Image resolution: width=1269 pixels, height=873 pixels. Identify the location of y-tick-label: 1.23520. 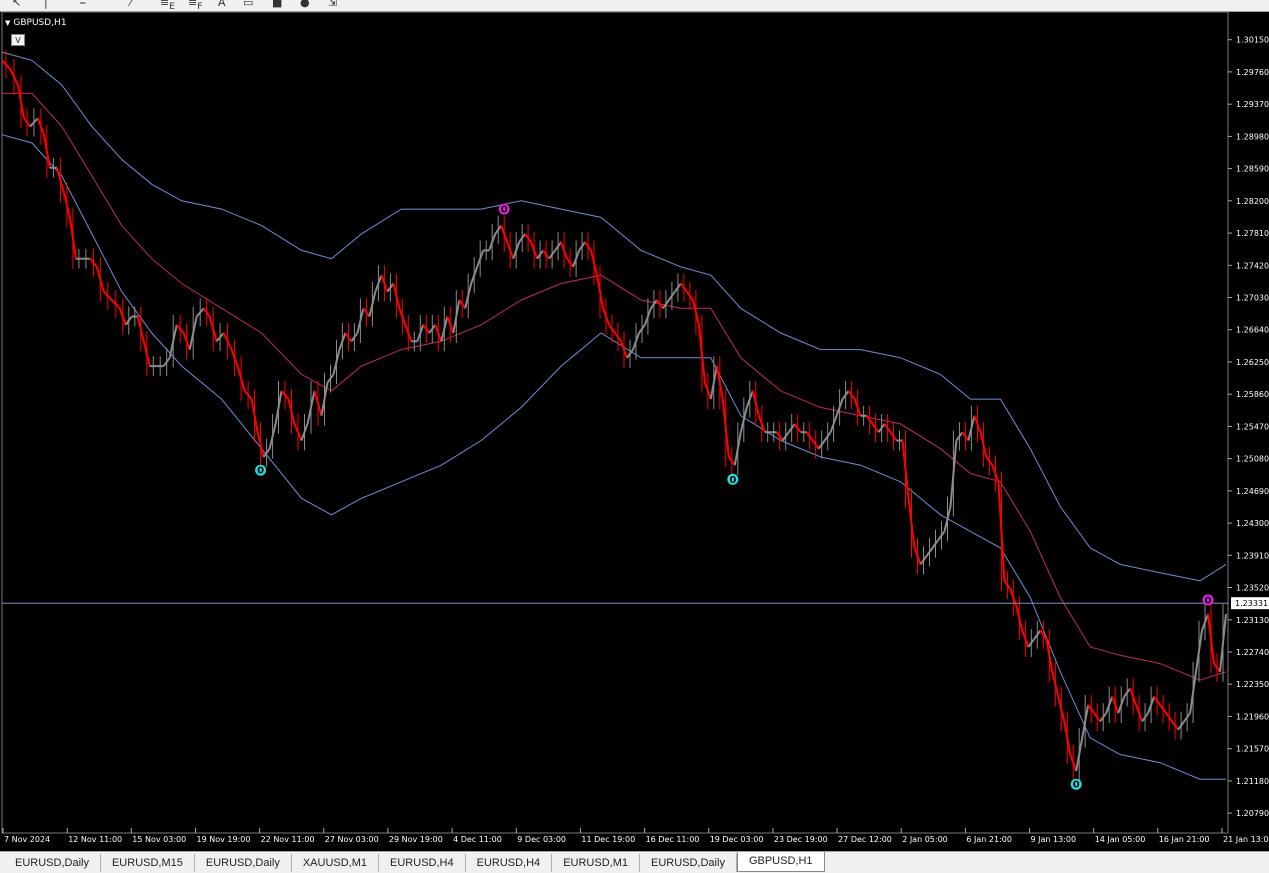
(1252, 588).